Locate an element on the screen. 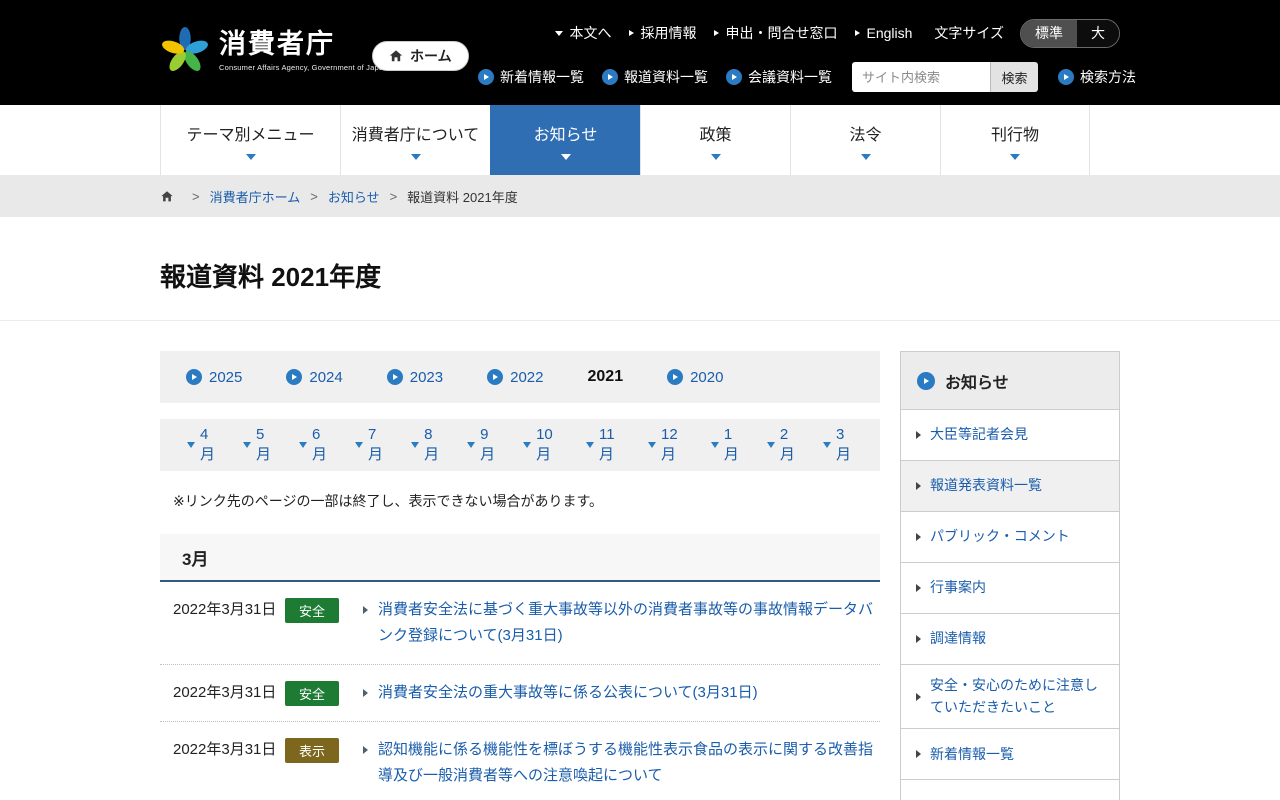 The height and width of the screenshot is (800, 1280). utility-link: 本文へ is located at coordinates (583, 33).